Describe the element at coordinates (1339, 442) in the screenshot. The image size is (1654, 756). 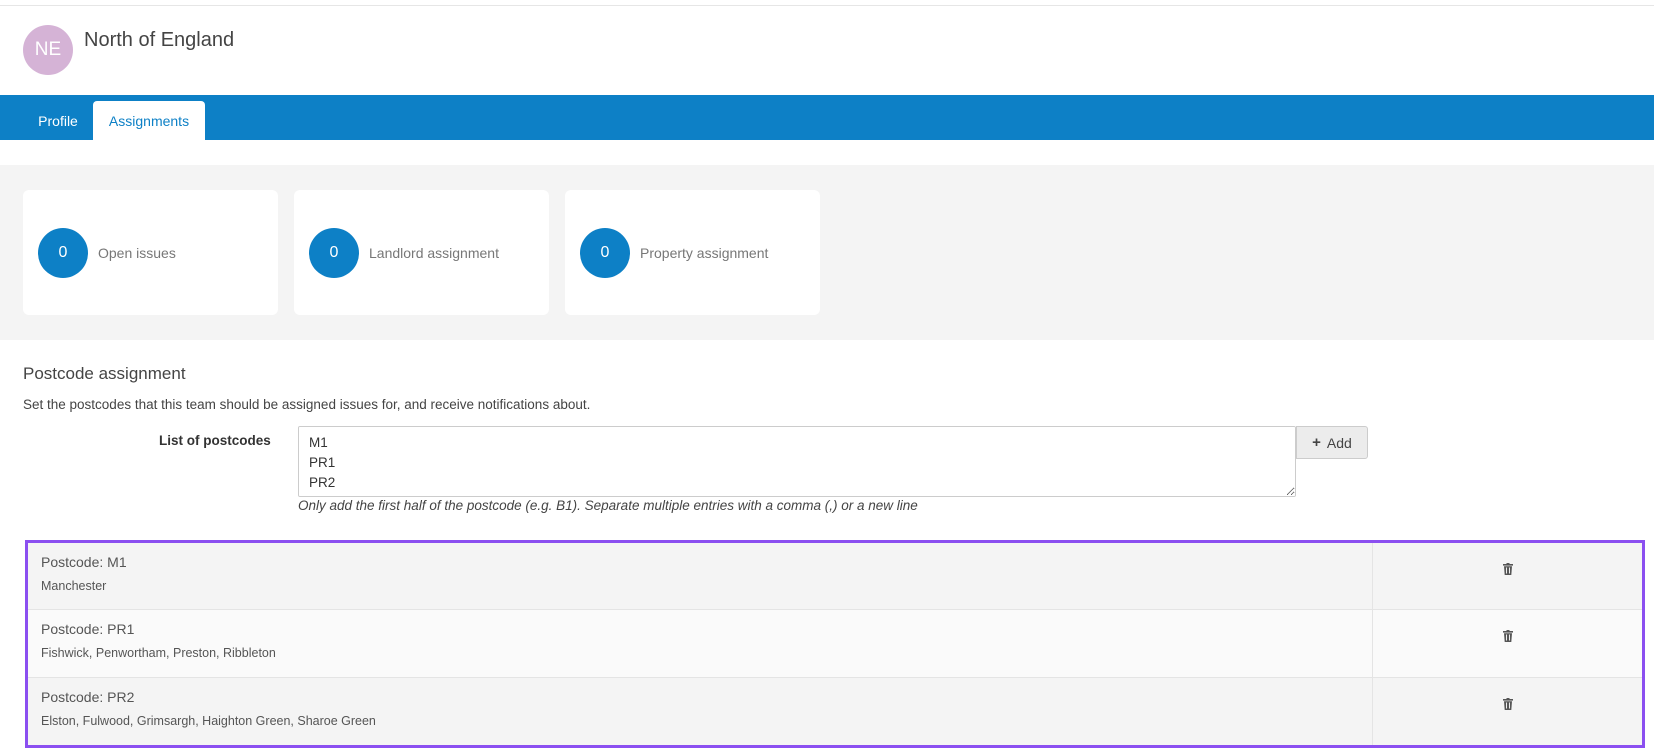
I see `add-button-label: Add` at that location.